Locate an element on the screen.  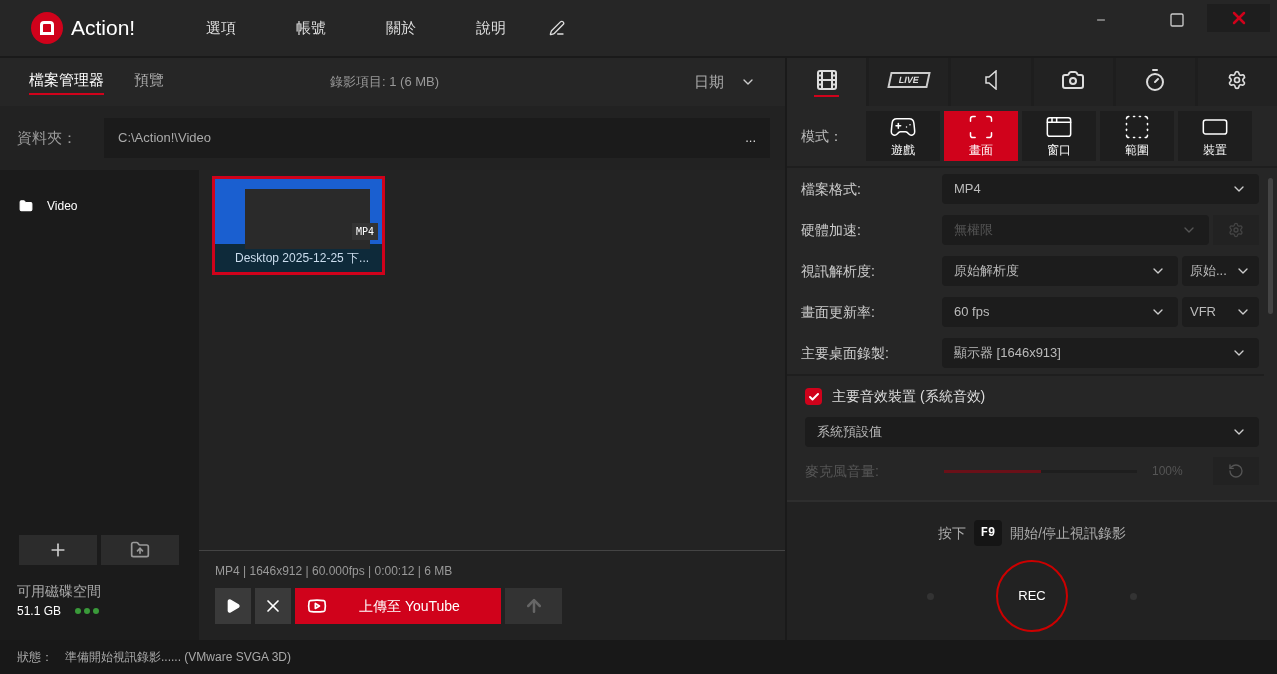
delete-button is located at coordinates (273, 606).